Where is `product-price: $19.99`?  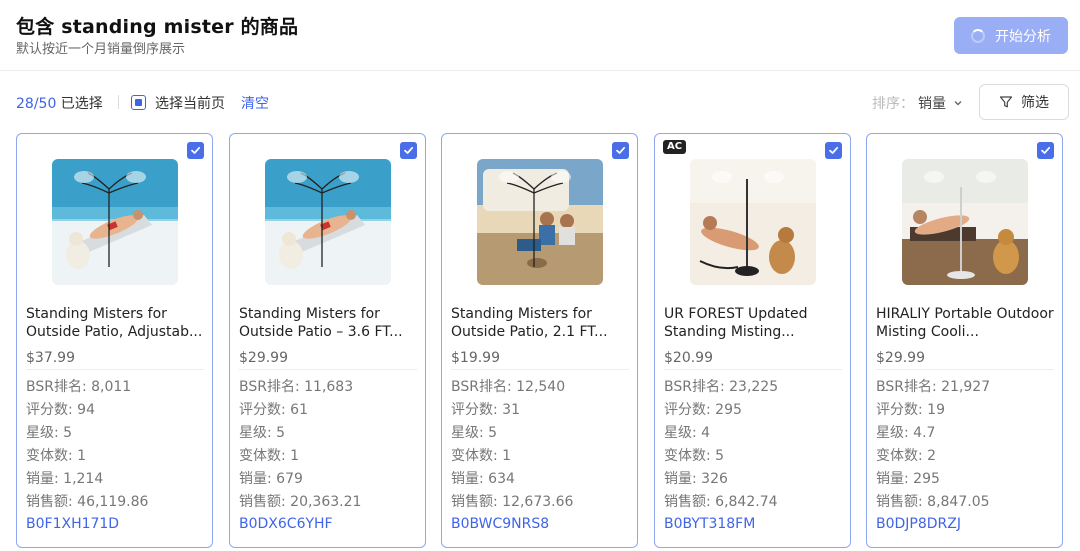 product-price: $19.99 is located at coordinates (475, 358).